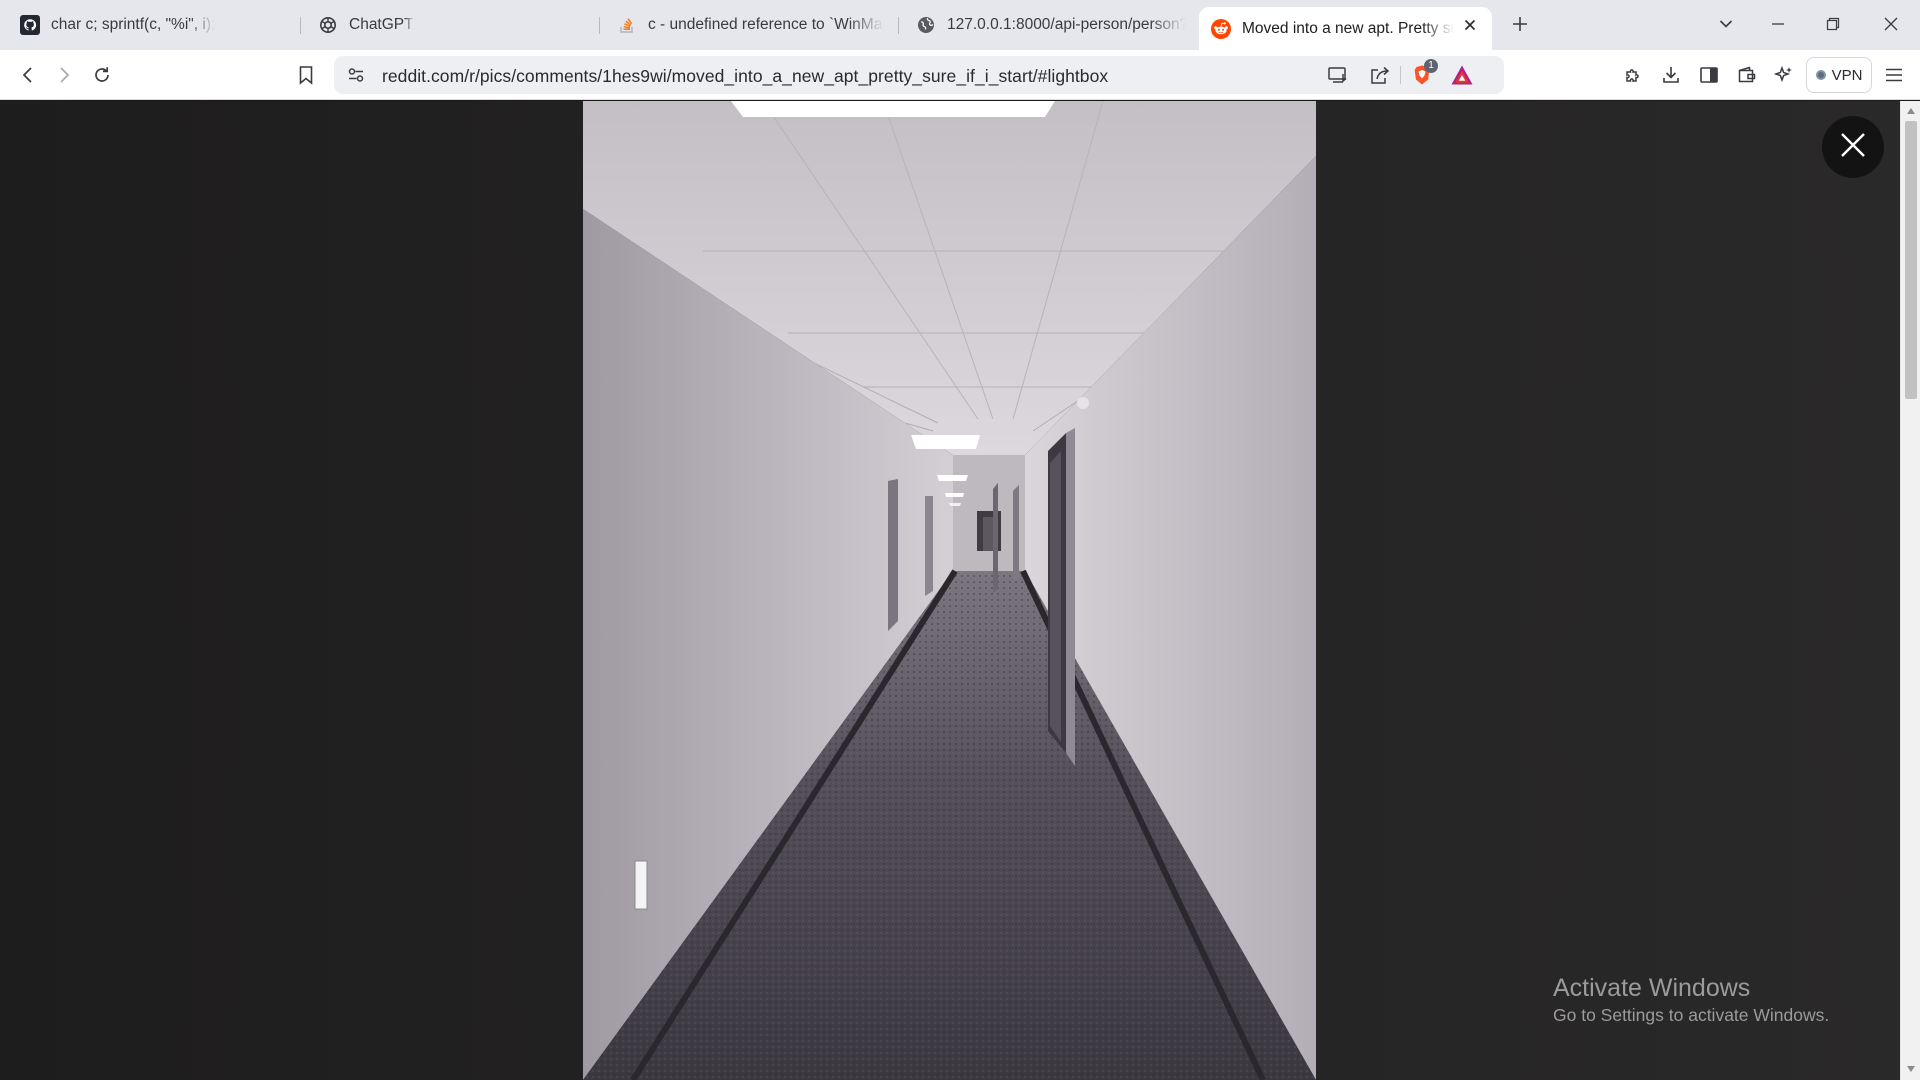 The height and width of the screenshot is (1080, 1920). What do you see at coordinates (1066, 24) in the screenshot?
I see `tab-title: 127.0.0.1:8000/api-person/person?f` at bounding box center [1066, 24].